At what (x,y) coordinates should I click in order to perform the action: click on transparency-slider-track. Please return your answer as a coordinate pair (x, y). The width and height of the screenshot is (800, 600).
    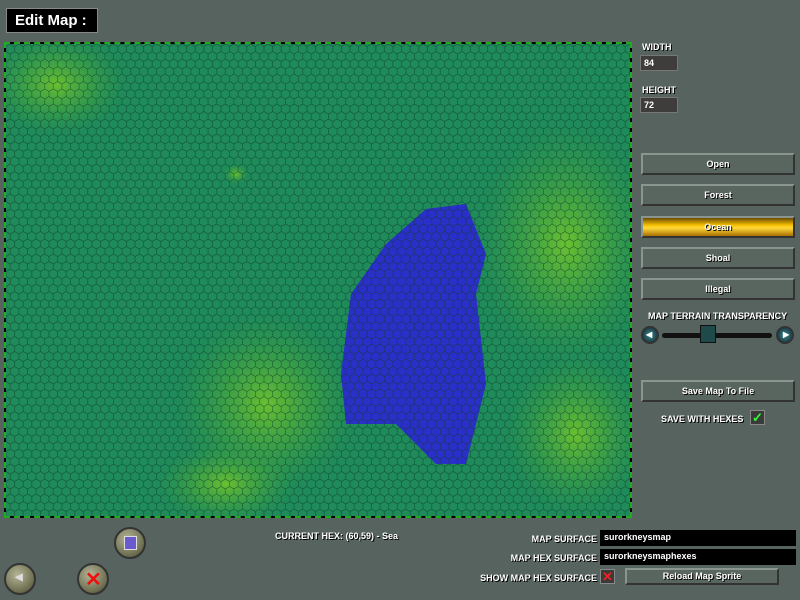
    Looking at the image, I should click on (717, 335).